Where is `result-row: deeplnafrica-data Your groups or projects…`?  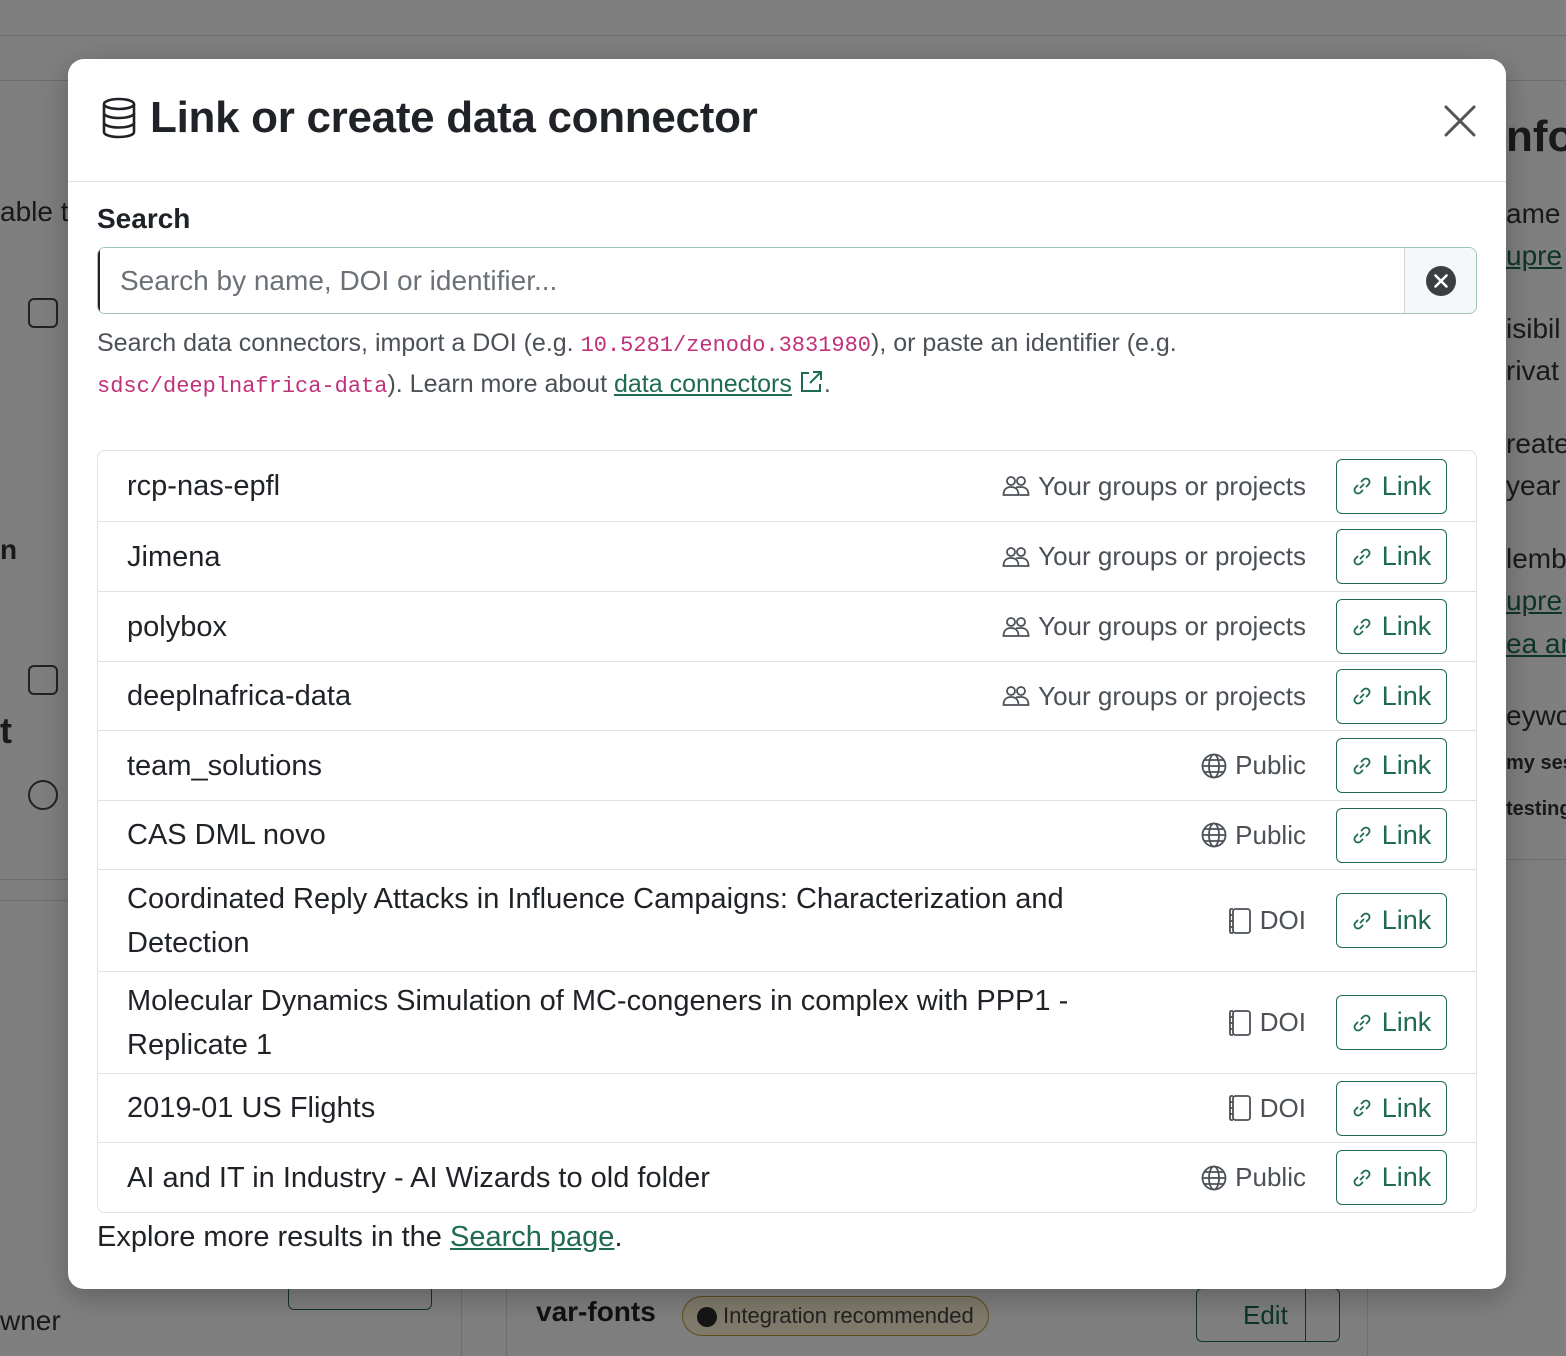 result-row: deeplnafrica-data Your groups or projects… is located at coordinates (787, 695).